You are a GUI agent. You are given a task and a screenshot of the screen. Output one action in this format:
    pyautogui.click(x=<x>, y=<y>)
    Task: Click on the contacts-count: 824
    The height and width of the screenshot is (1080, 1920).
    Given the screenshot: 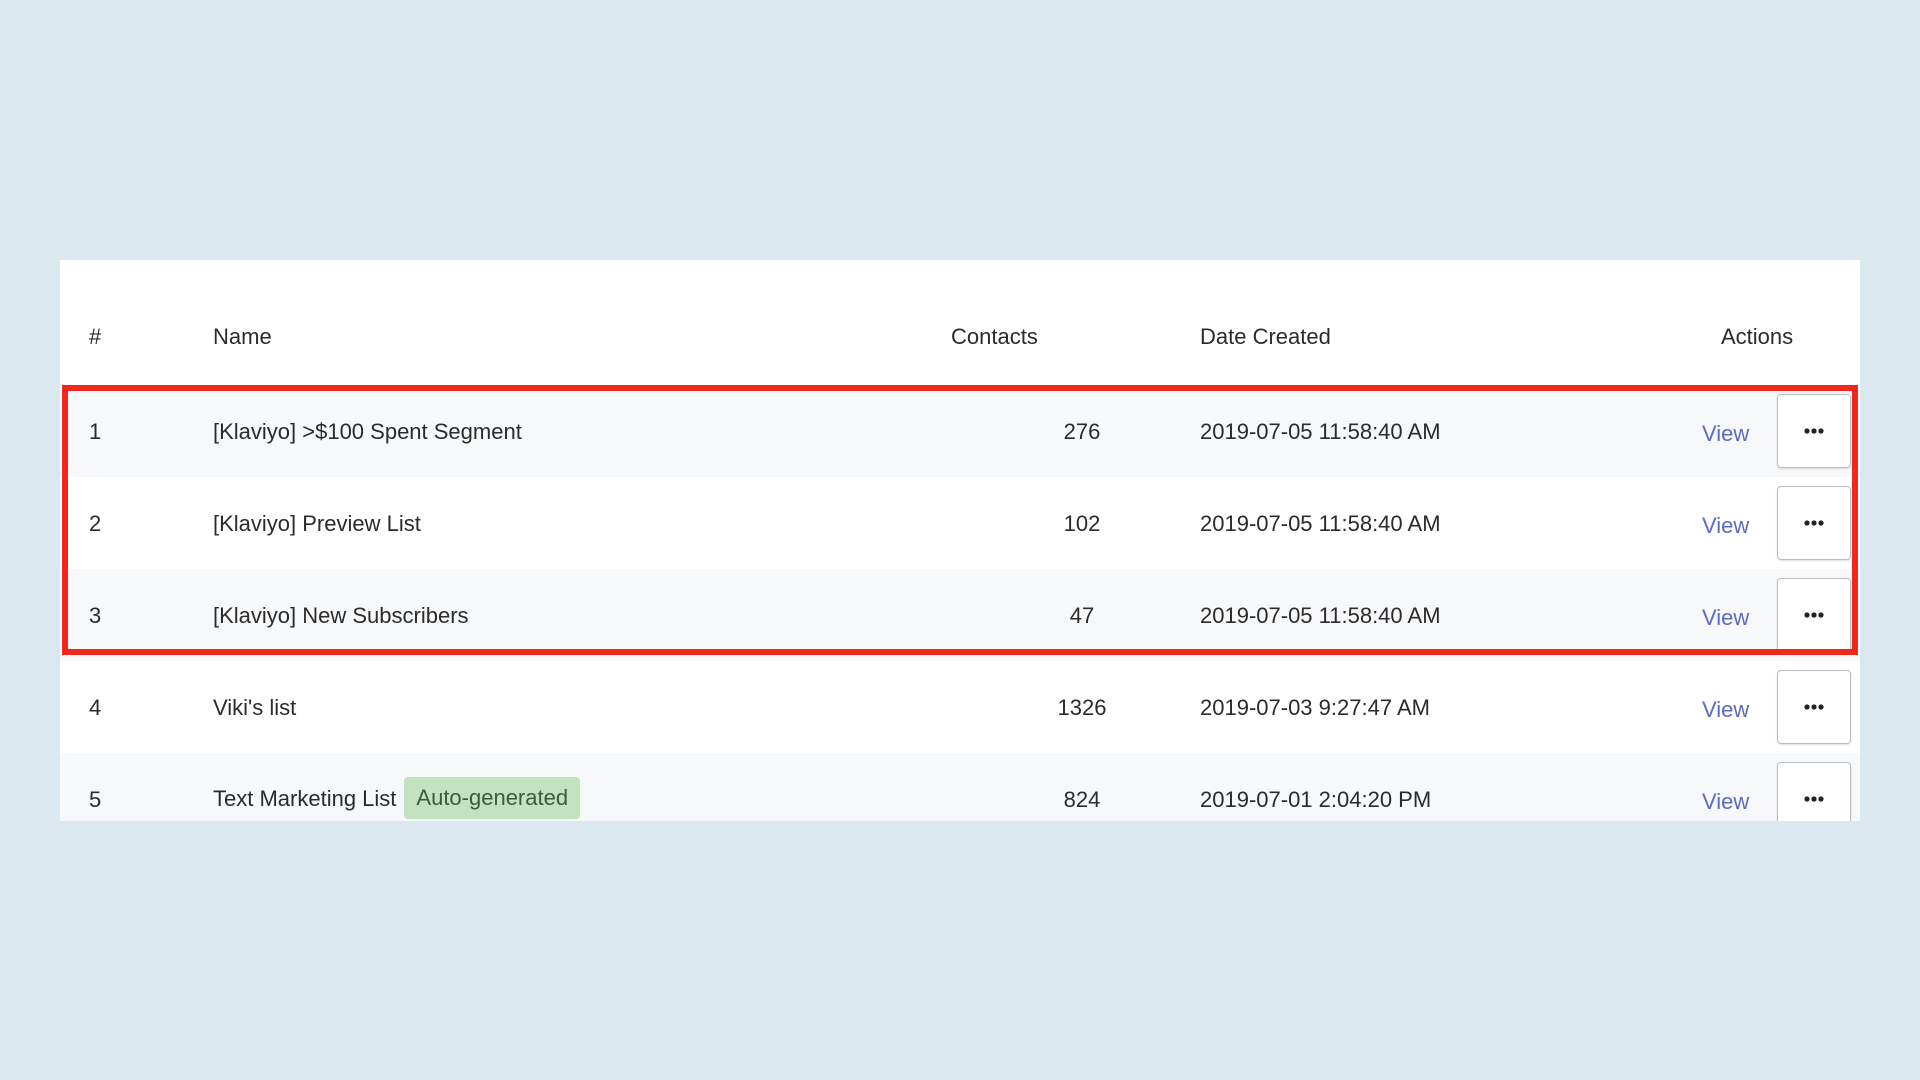 What is the action you would take?
    pyautogui.click(x=1082, y=799)
    